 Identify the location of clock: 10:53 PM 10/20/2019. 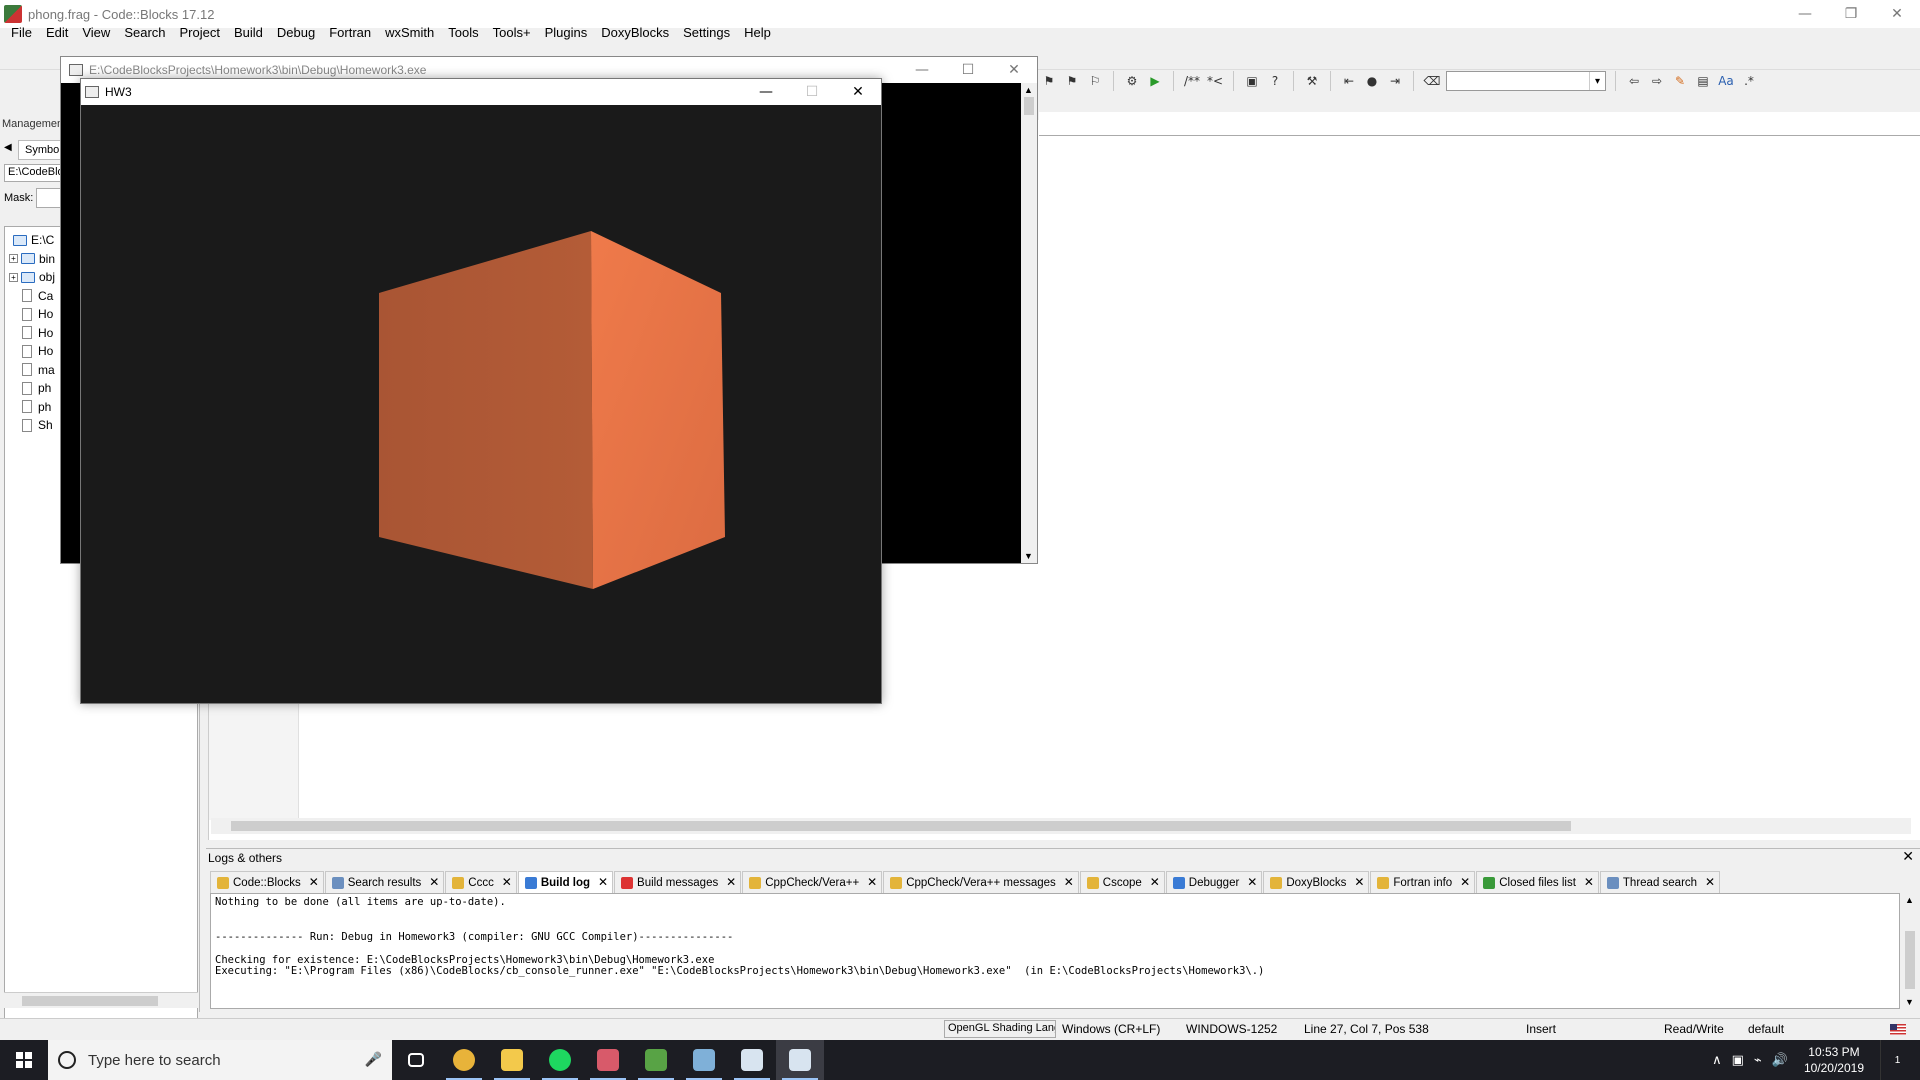
(1834, 1060).